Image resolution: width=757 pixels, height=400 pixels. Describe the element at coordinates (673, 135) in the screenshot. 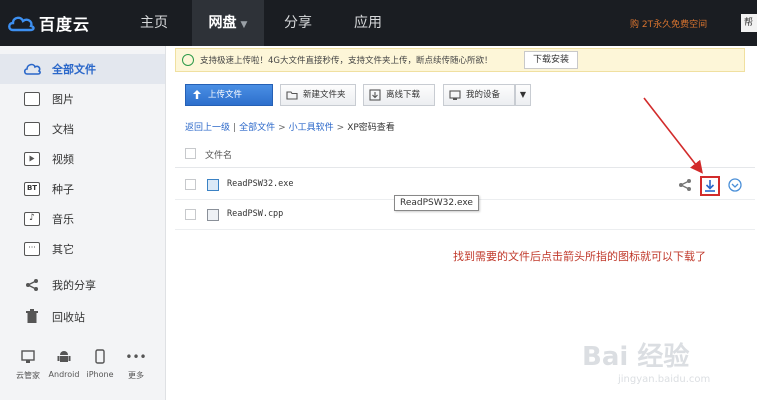

I see `annotation-arrow-icon` at that location.